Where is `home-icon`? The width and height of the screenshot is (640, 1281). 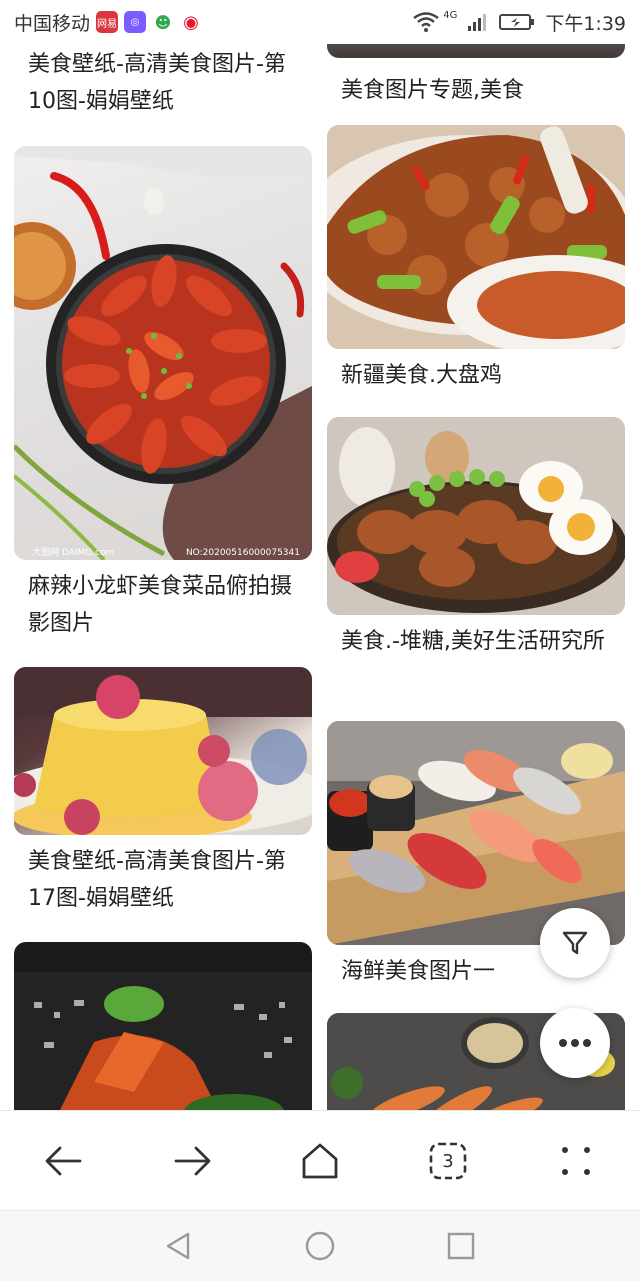 home-icon is located at coordinates (320, 1161).